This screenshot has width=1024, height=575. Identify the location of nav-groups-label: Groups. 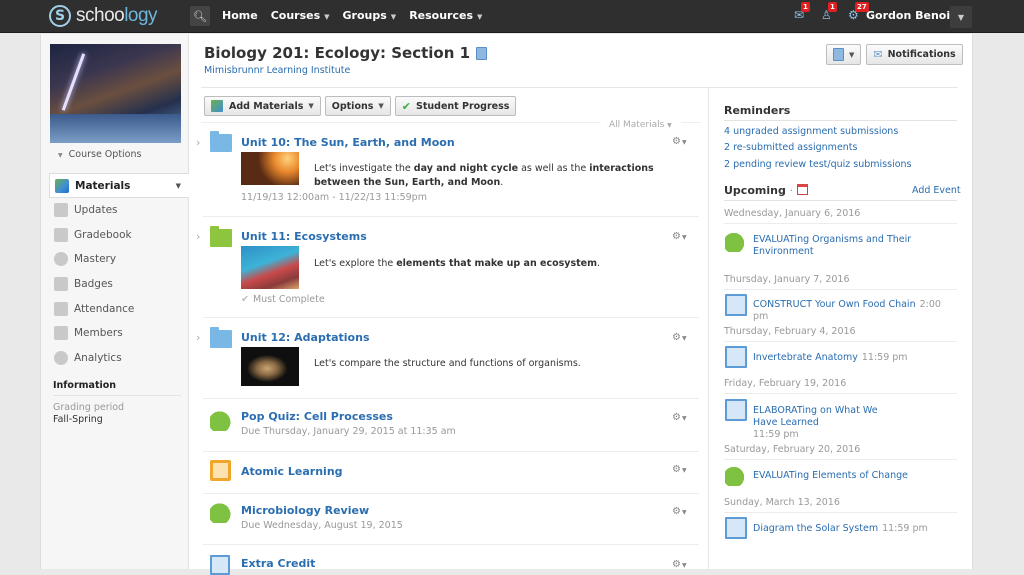
(364, 15).